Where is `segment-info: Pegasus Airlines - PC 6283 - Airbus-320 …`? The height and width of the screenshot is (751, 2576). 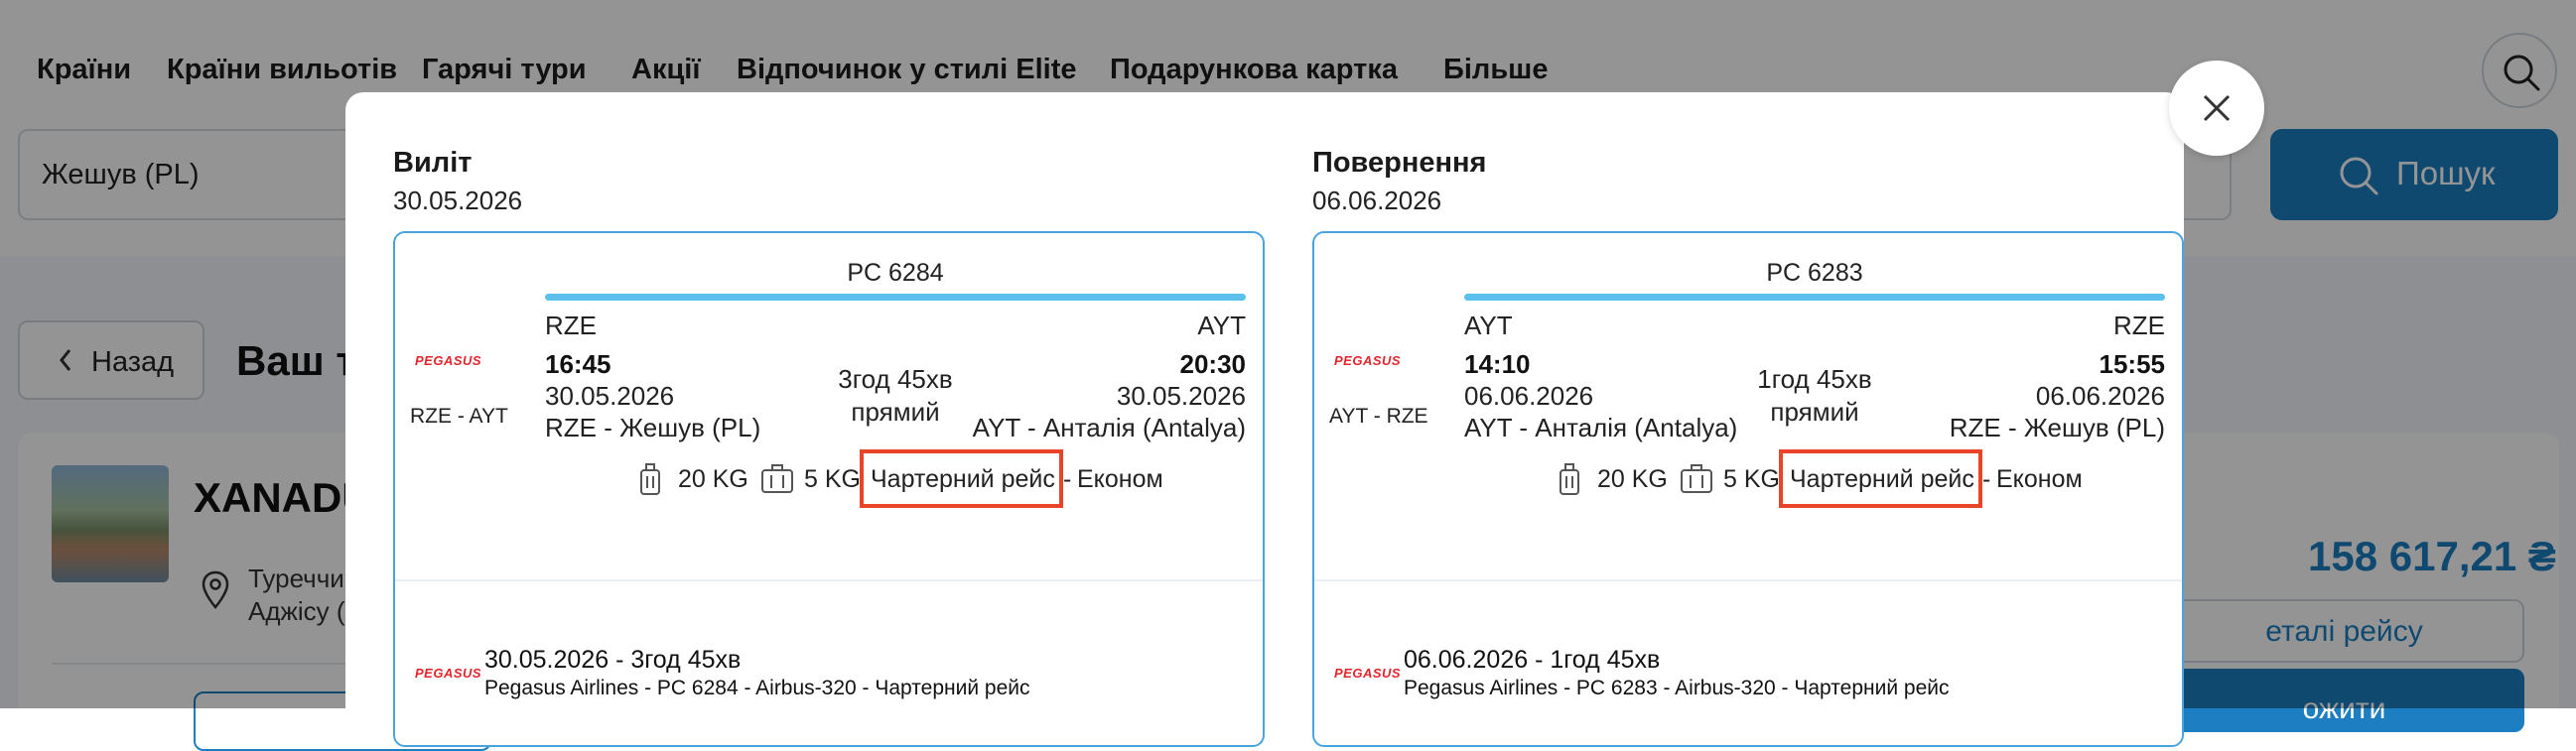
segment-info: Pegasus Airlines - PC 6283 - Airbus-320 … is located at coordinates (1677, 688).